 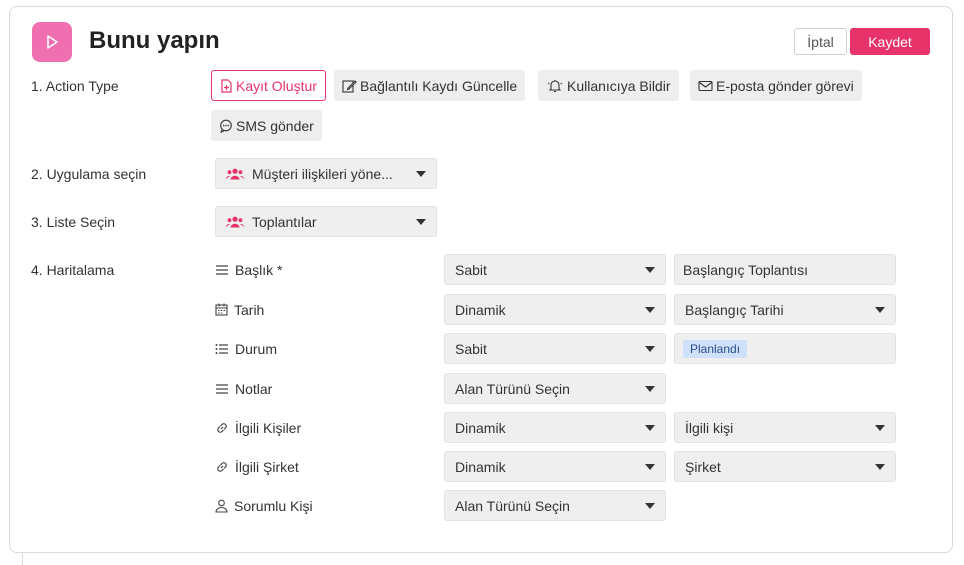 What do you see at coordinates (349, 86) in the screenshot?
I see `edit-icon` at bounding box center [349, 86].